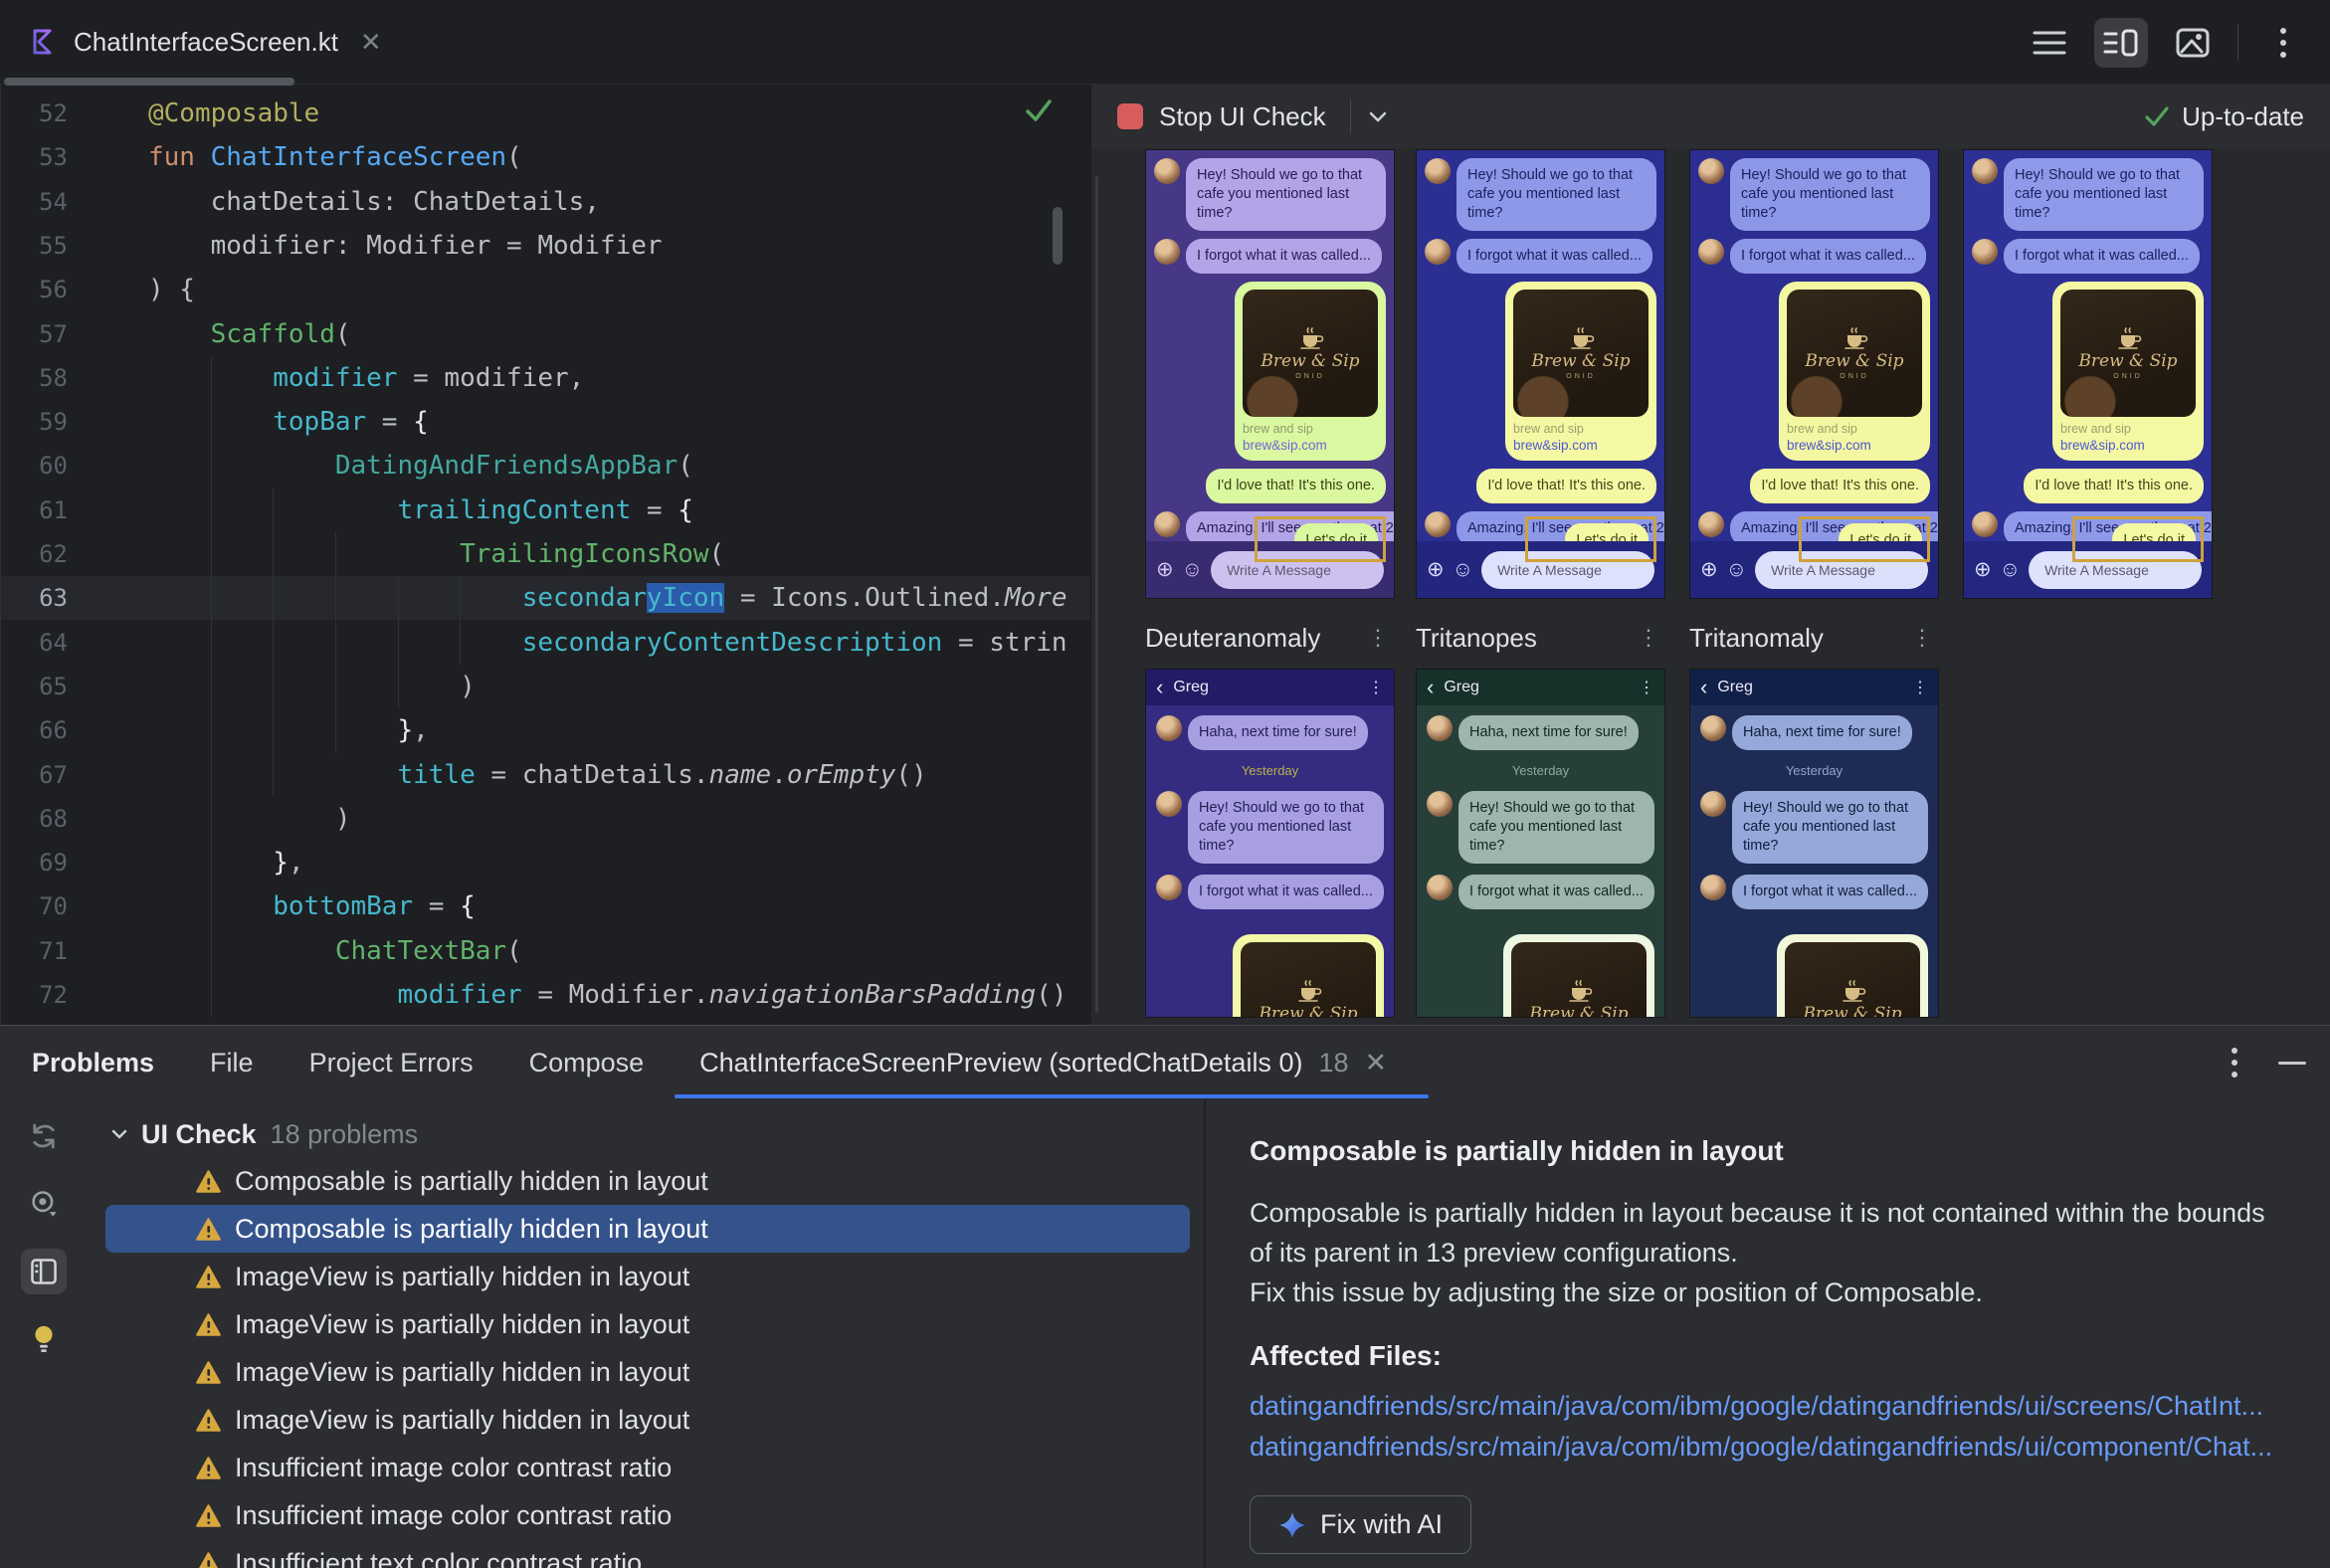 The height and width of the screenshot is (1568, 2330). Describe the element at coordinates (1540, 687) in the screenshot. I see `chat-app-bar: ‹ Greg ⋮` at that location.